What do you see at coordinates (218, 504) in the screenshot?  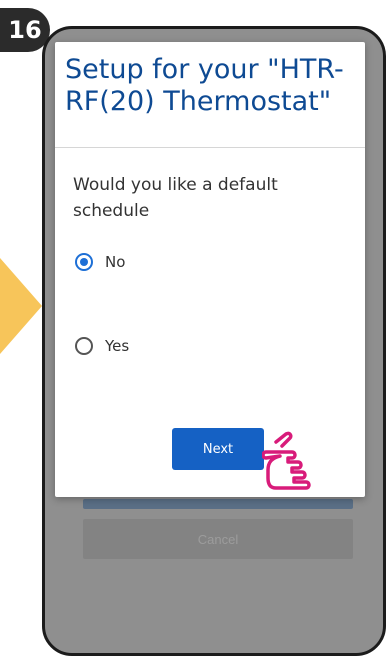 I see `background-button-strip` at bounding box center [218, 504].